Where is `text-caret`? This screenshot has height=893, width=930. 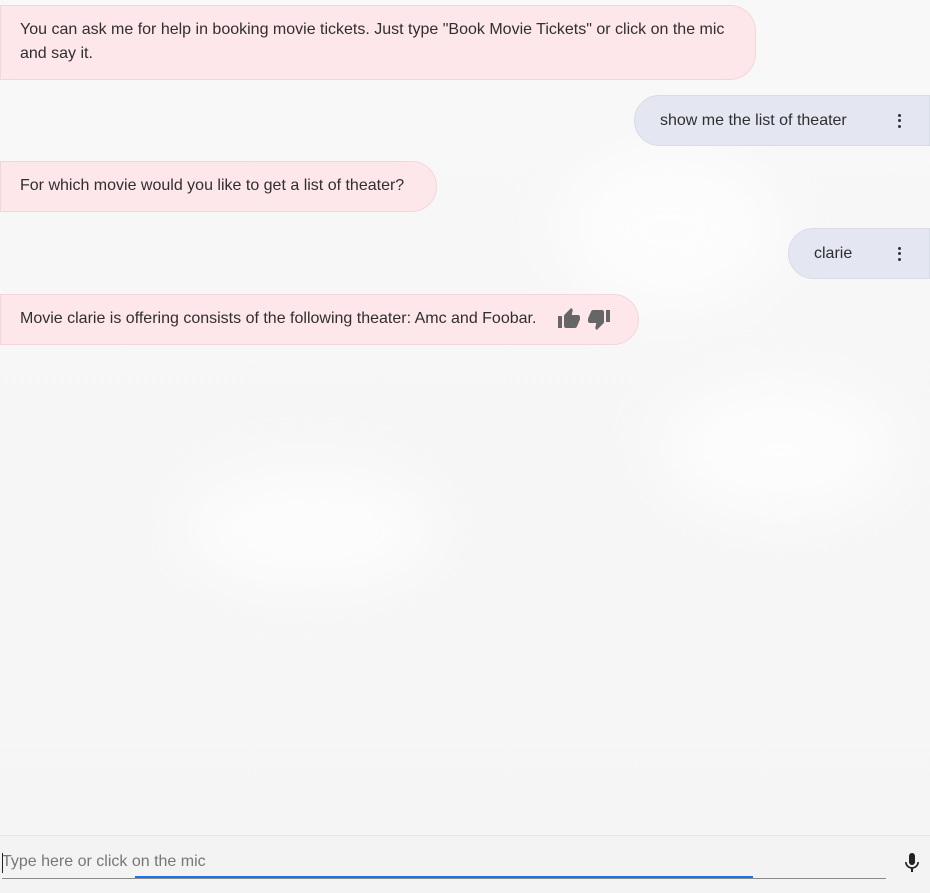 text-caret is located at coordinates (2, 863).